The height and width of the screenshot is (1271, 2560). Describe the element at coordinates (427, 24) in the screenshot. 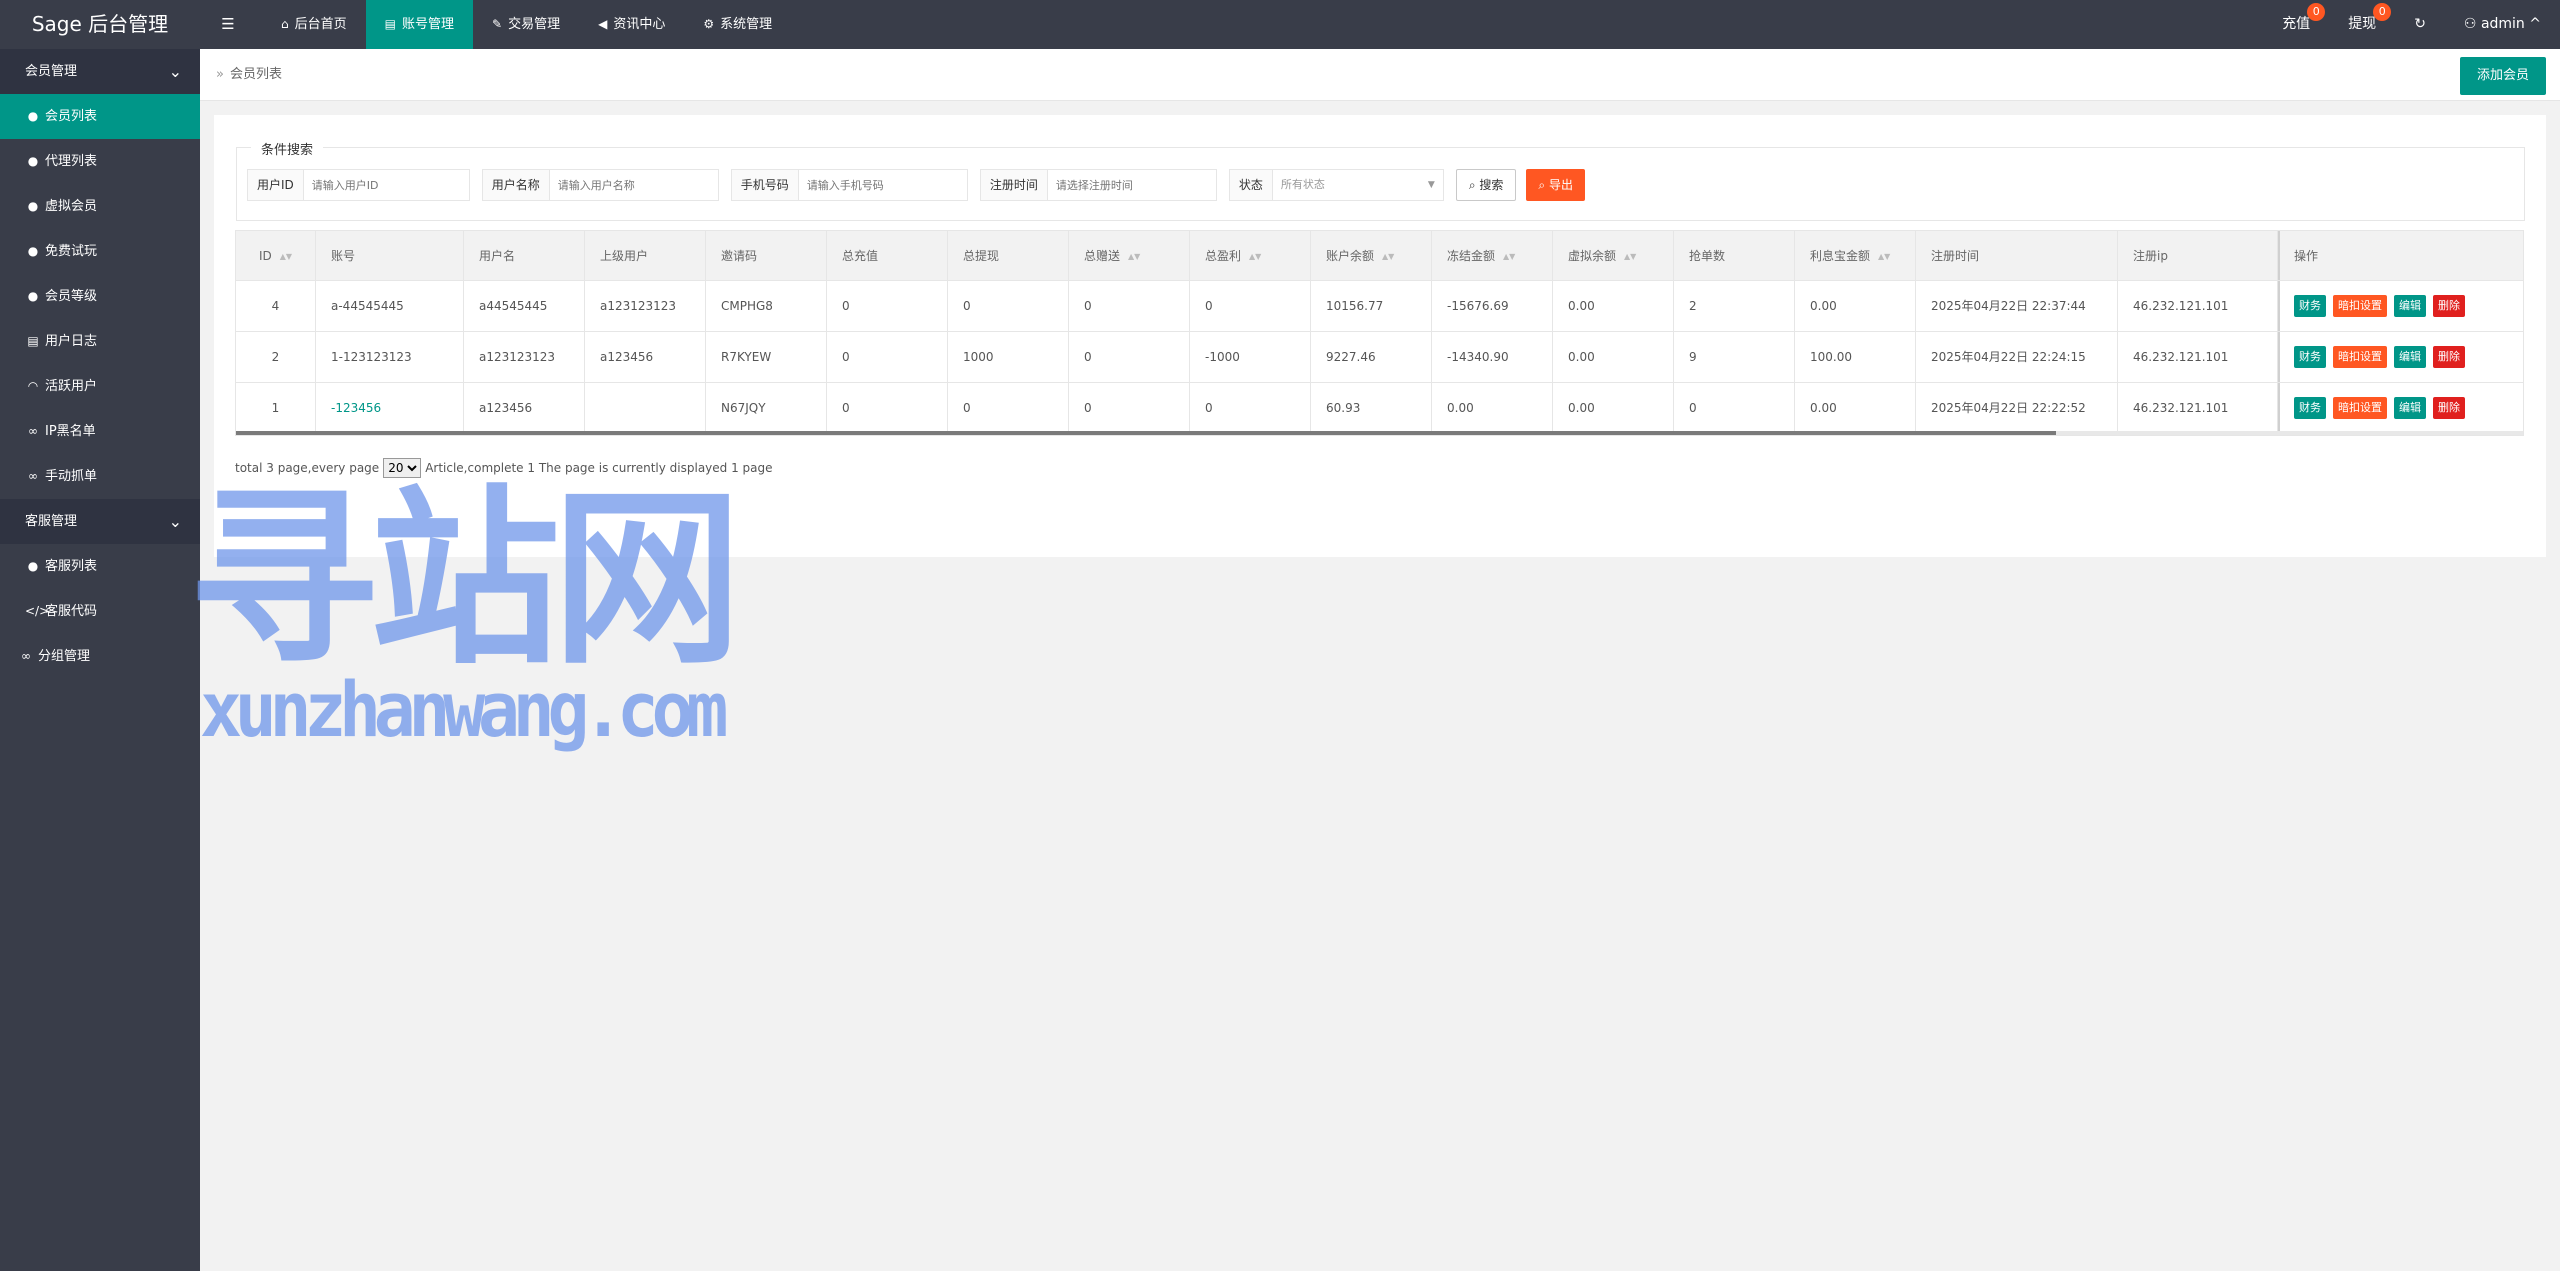

I see `topnav-label: 账号管理` at that location.